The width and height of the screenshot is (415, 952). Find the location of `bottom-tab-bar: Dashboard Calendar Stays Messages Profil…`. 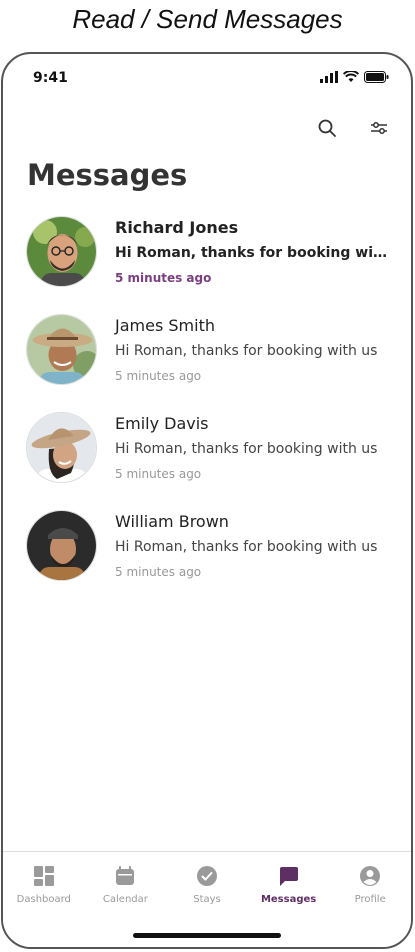

bottom-tab-bar: Dashboard Calendar Stays Messages Profil… is located at coordinates (207, 899).